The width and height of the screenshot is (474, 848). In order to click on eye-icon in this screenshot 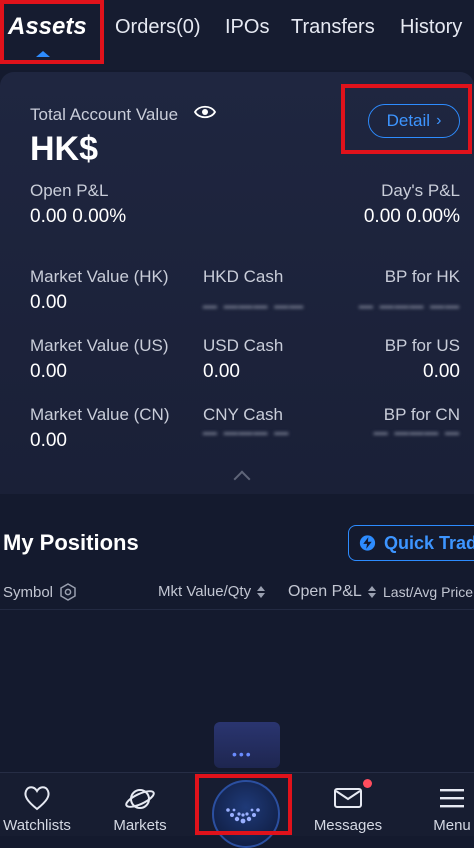, I will do `click(205, 112)`.